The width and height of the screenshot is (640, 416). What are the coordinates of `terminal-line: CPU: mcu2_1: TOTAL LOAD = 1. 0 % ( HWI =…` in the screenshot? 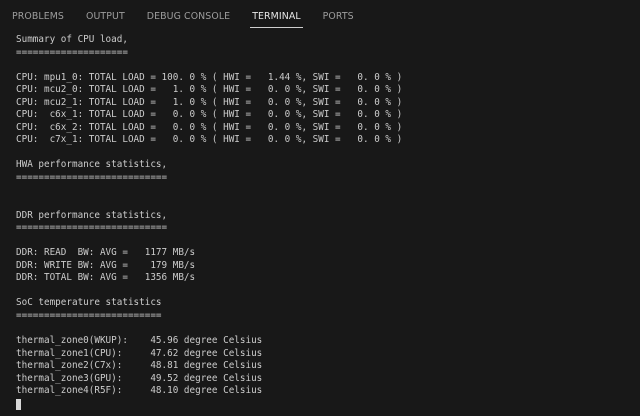 It's located at (209, 102).